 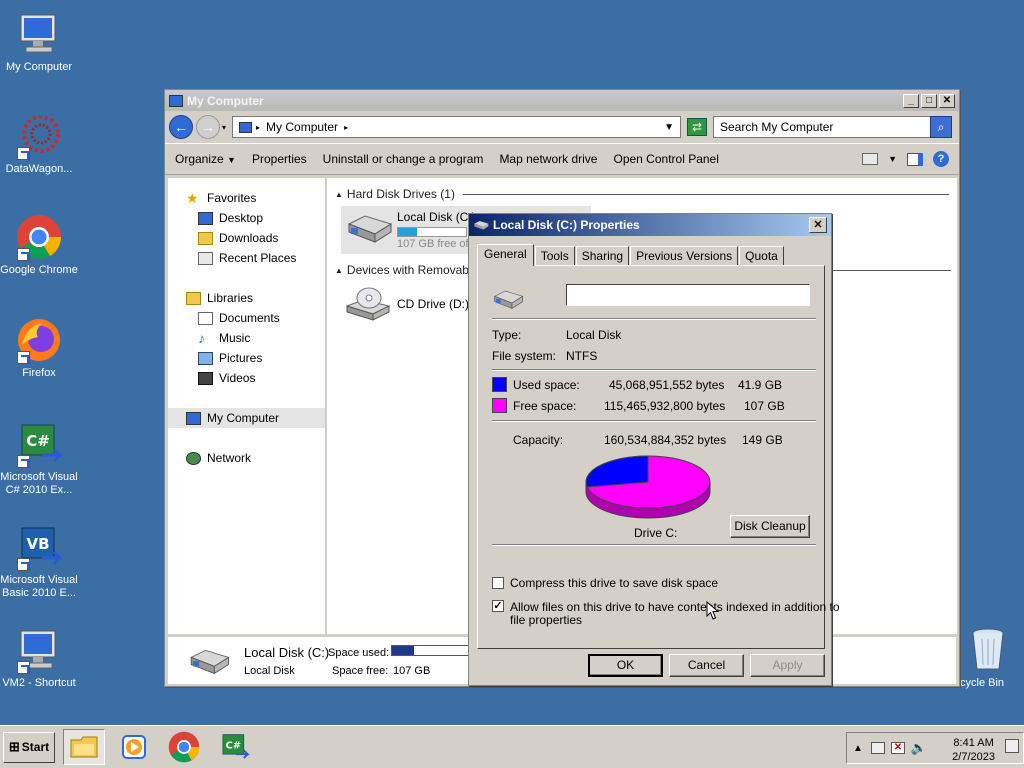 I want to click on volume-label-input, so click(x=688, y=295).